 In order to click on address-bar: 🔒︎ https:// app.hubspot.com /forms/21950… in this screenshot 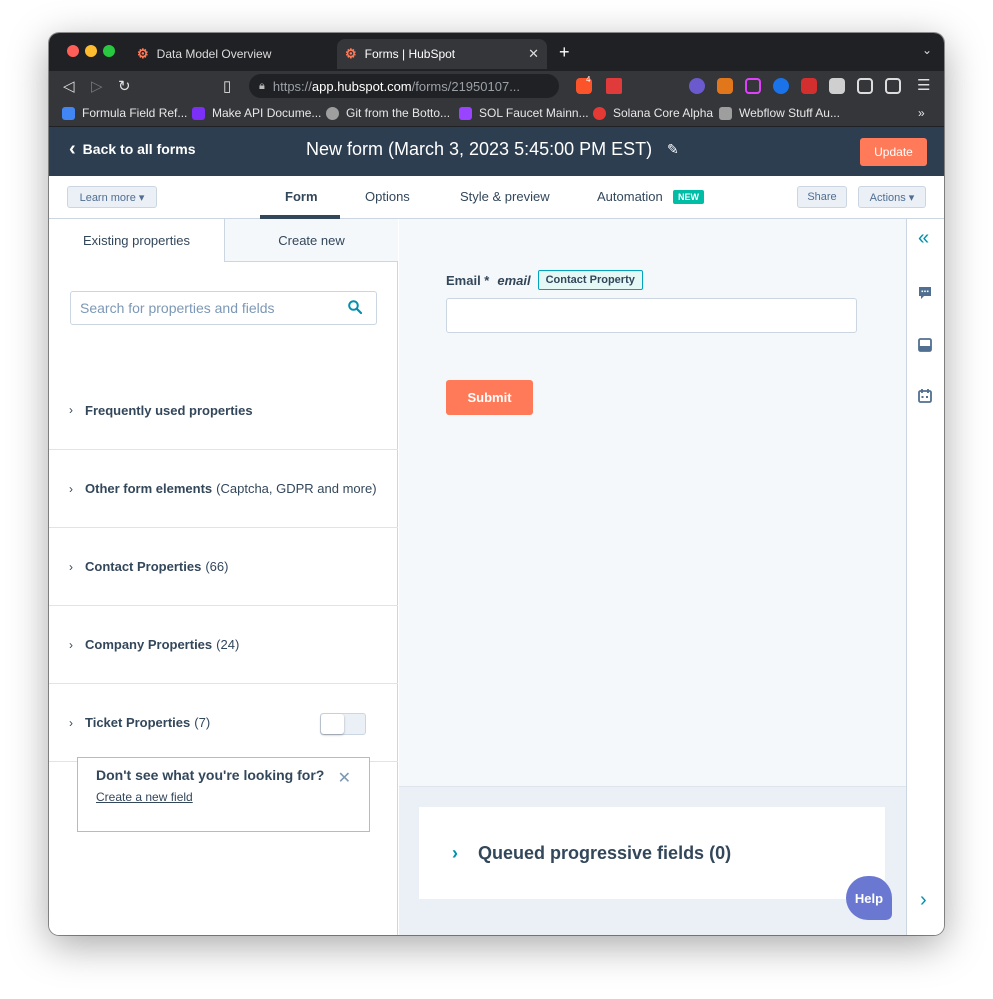, I will do `click(404, 86)`.